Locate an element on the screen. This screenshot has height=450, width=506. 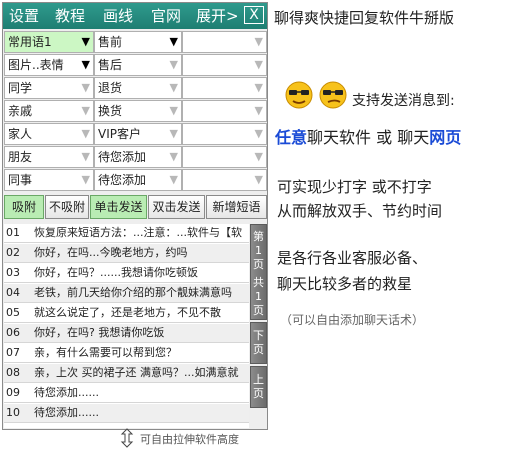
category-cell: 朋友 ▼ is located at coordinates (49, 157).